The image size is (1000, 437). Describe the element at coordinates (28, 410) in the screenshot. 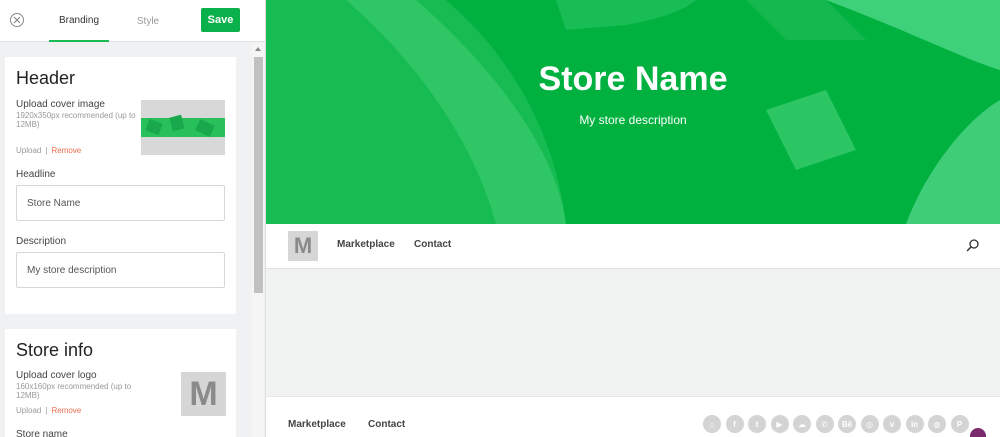

I see `upload-logo-link: Upload` at that location.